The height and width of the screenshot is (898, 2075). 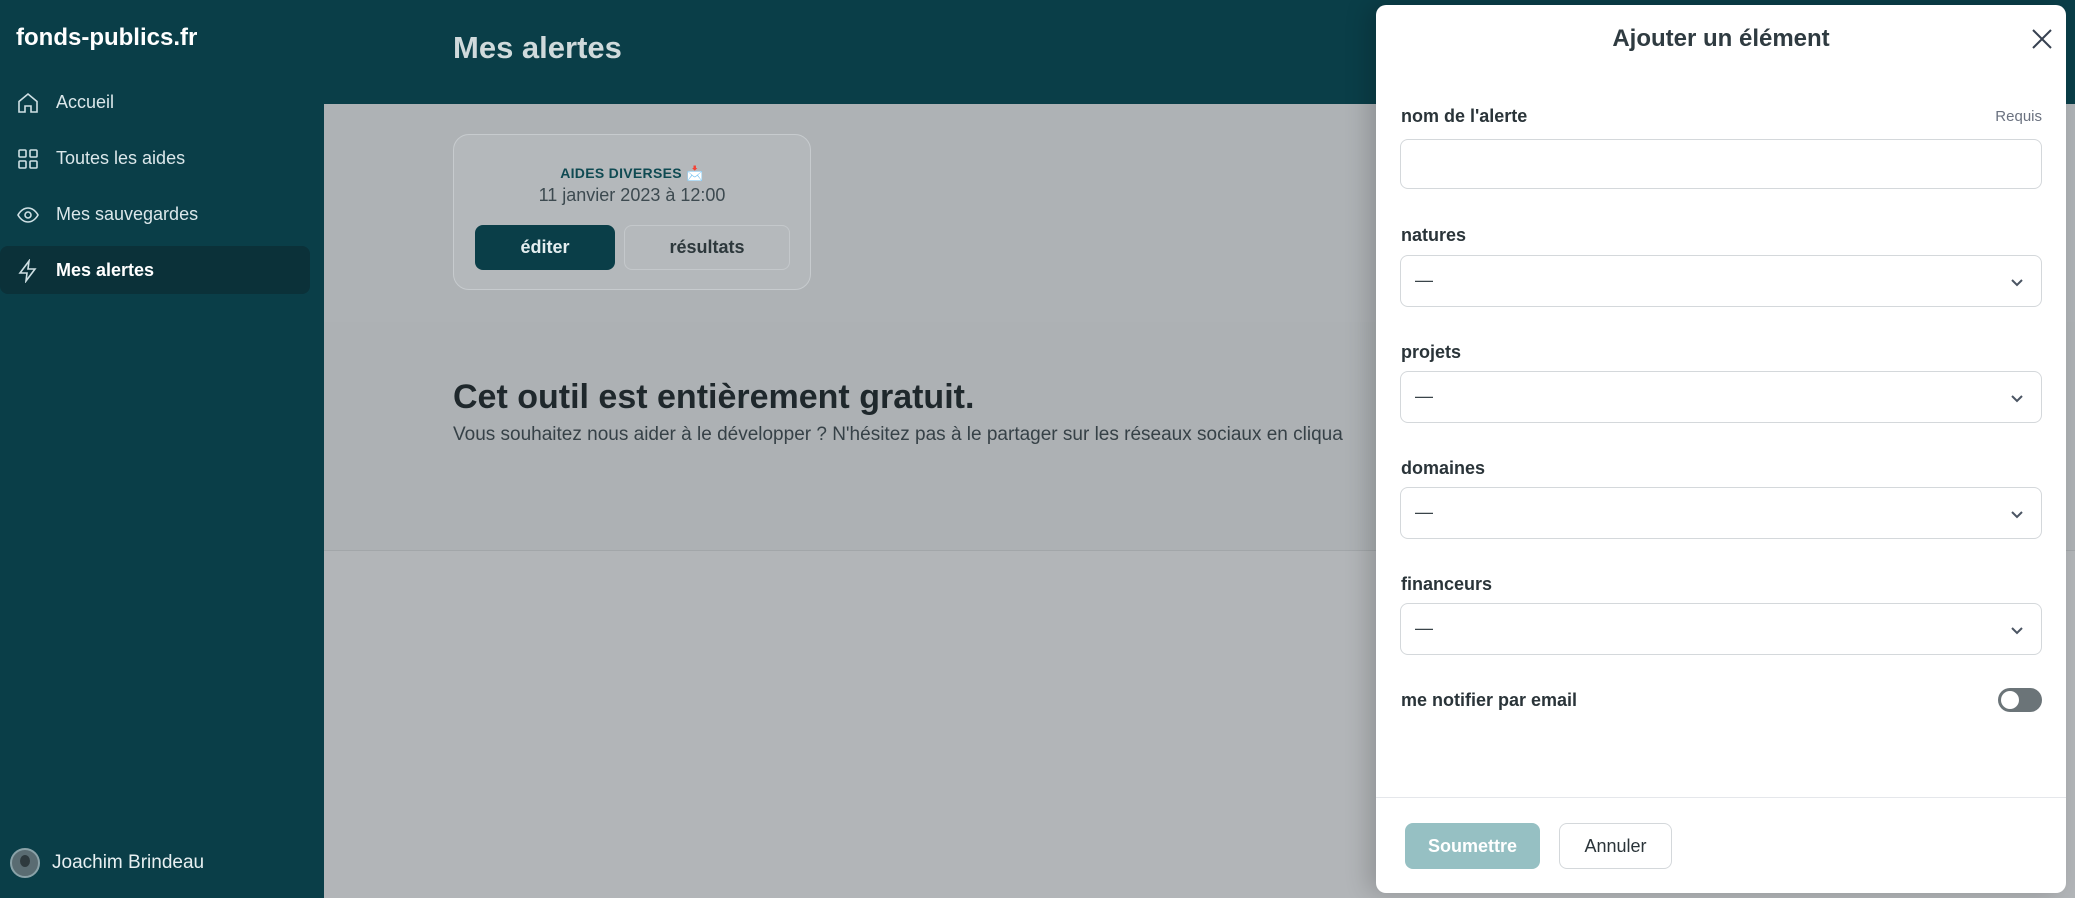 I want to click on home-icon, so click(x=28, y=103).